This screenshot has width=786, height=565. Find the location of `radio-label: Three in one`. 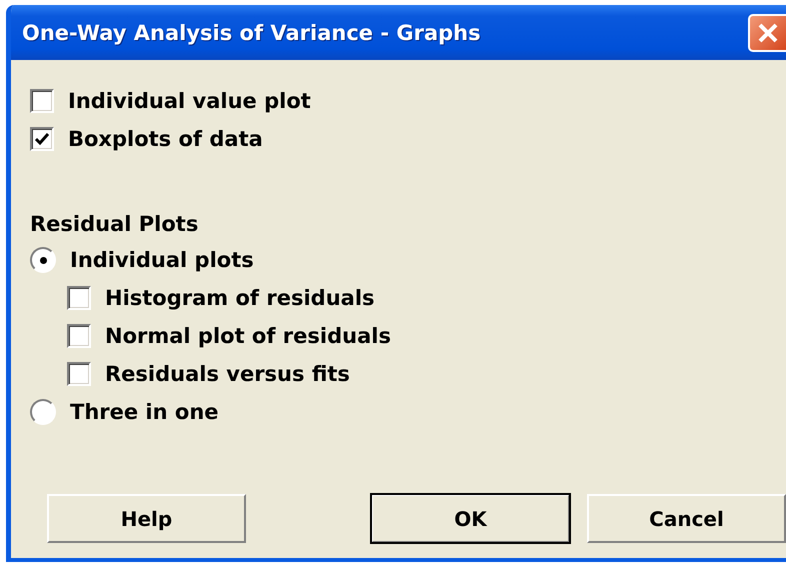

radio-label: Three in one is located at coordinates (144, 412).